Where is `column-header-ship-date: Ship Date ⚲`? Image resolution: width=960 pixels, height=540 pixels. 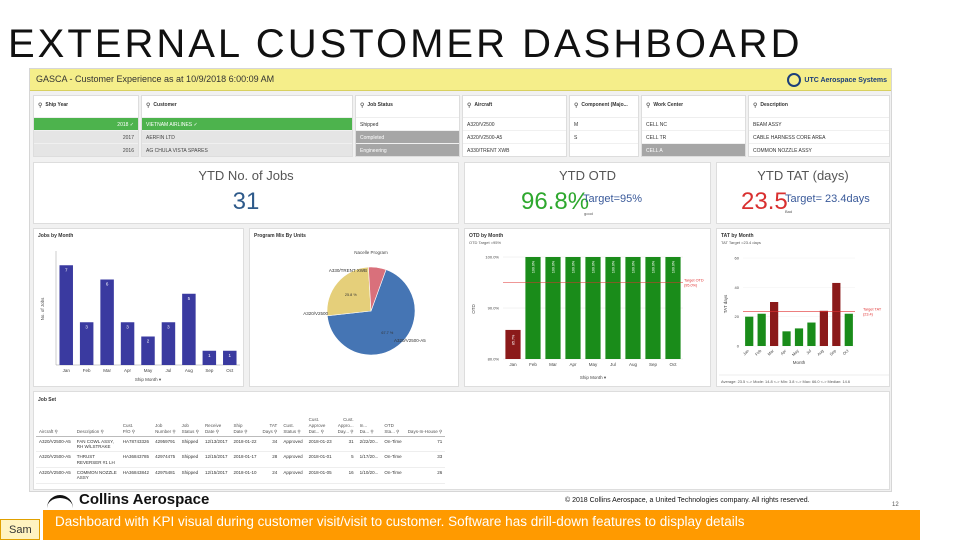 column-header-ship-date: Ship Date ⚲ is located at coordinates (245, 426).